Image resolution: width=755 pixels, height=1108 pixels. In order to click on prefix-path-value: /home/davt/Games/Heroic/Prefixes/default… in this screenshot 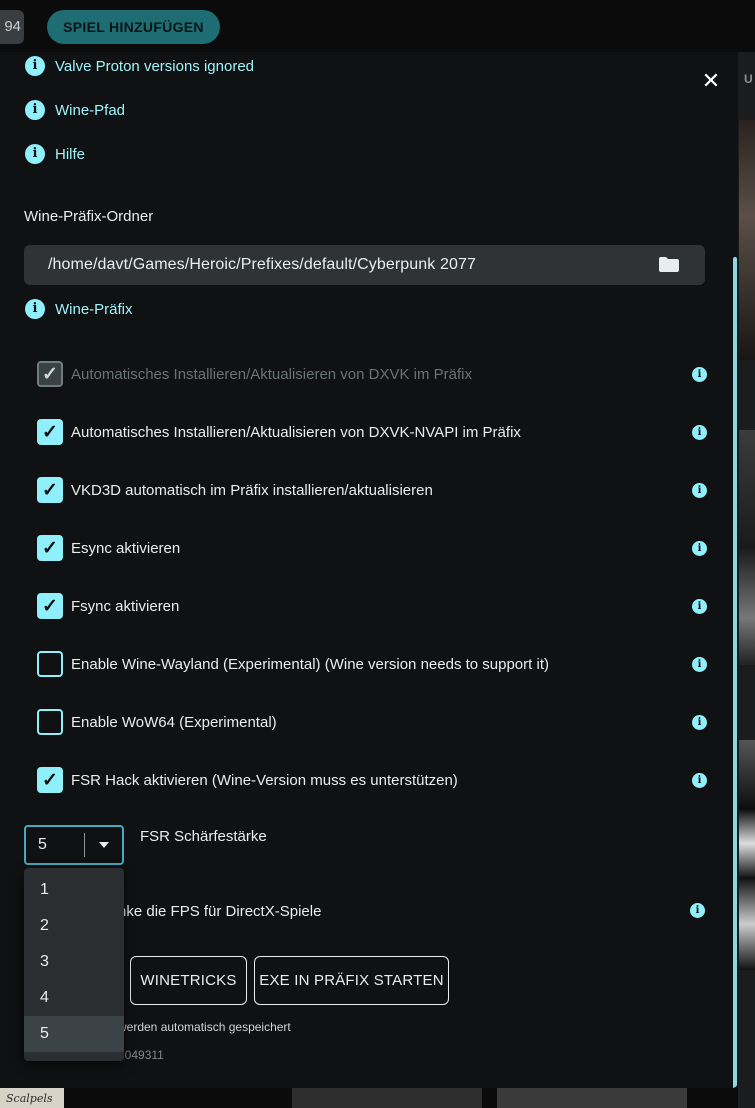, I will do `click(262, 264)`.